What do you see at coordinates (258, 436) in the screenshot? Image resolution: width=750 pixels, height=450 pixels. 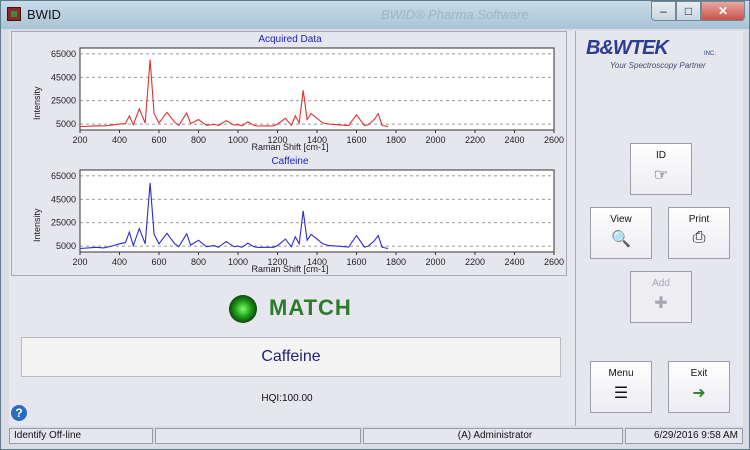 I see `status-empty` at bounding box center [258, 436].